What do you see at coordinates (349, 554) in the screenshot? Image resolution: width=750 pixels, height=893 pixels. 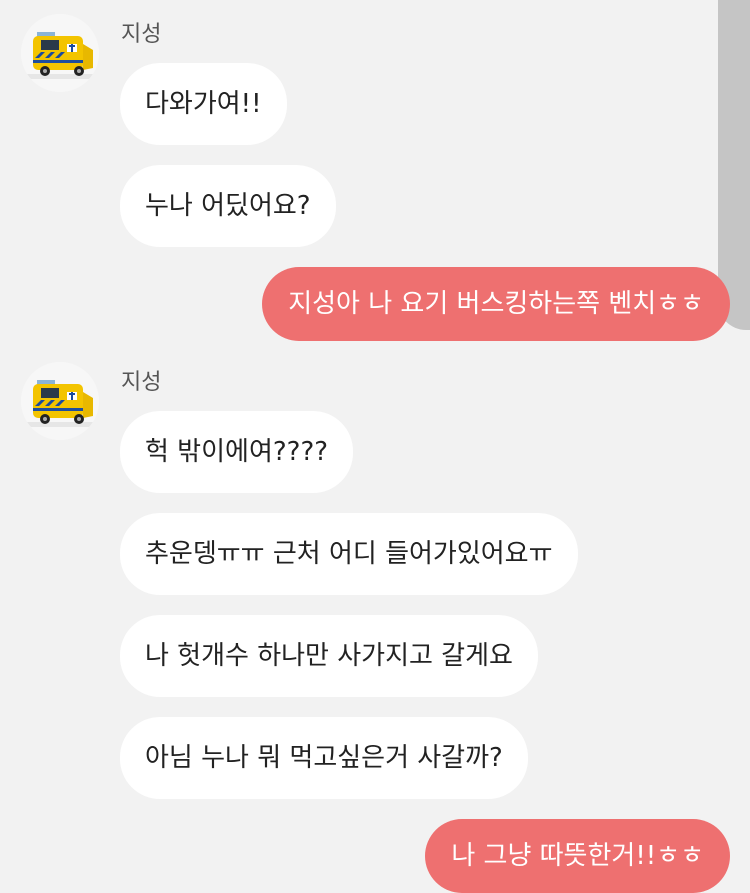 I see `incoming-message: 추운뎅ㅠㅠ 근처 어디 들어가있어요ㅠ` at bounding box center [349, 554].